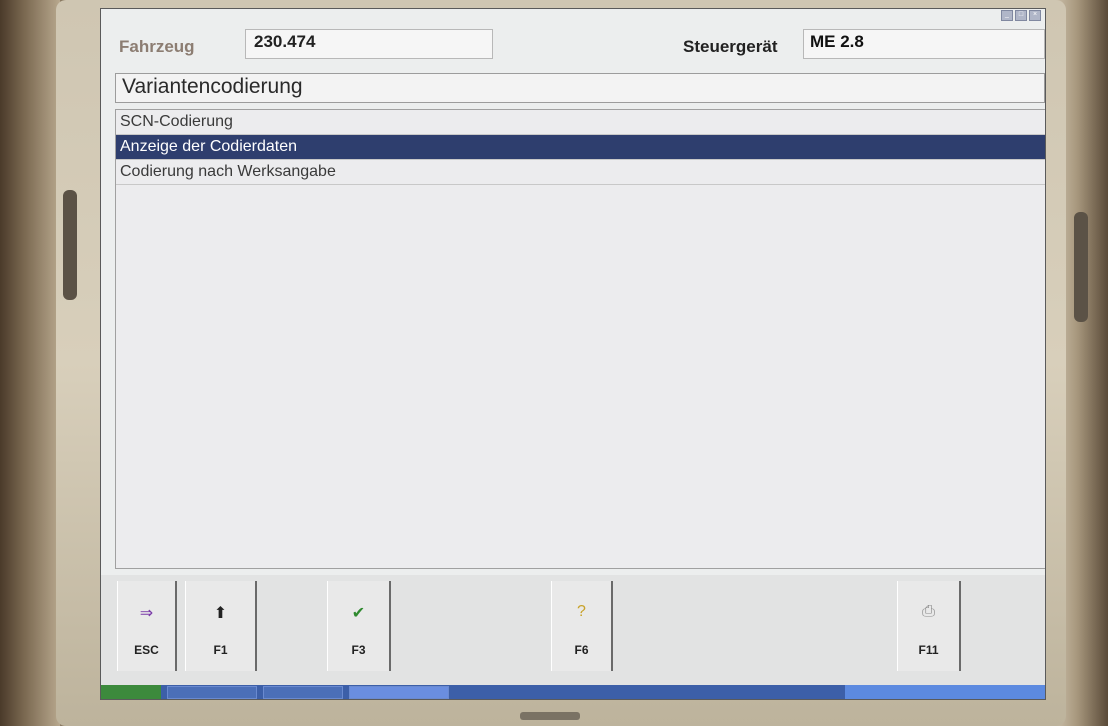 The width and height of the screenshot is (1108, 726). I want to click on f6-button-label: F6, so click(581, 650).